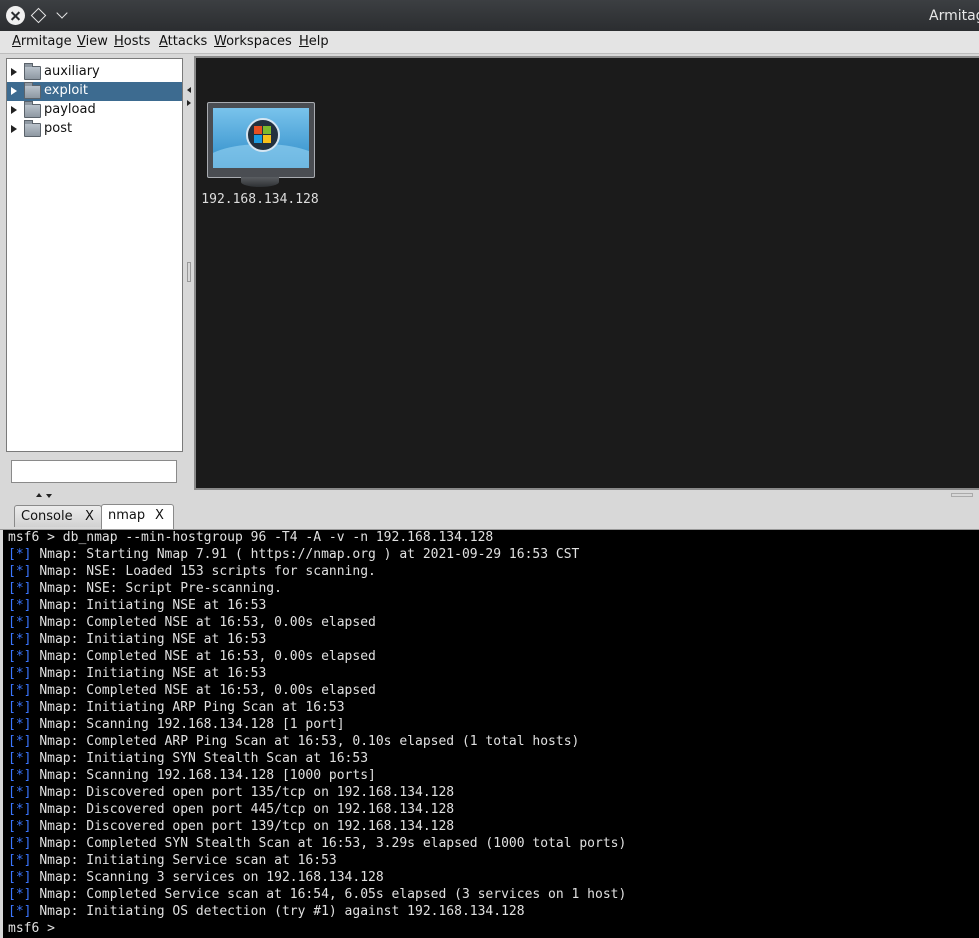 Image resolution: width=979 pixels, height=938 pixels. Describe the element at coordinates (94, 255) in the screenshot. I see `module-tree: auxiliary exploit payload post` at that location.